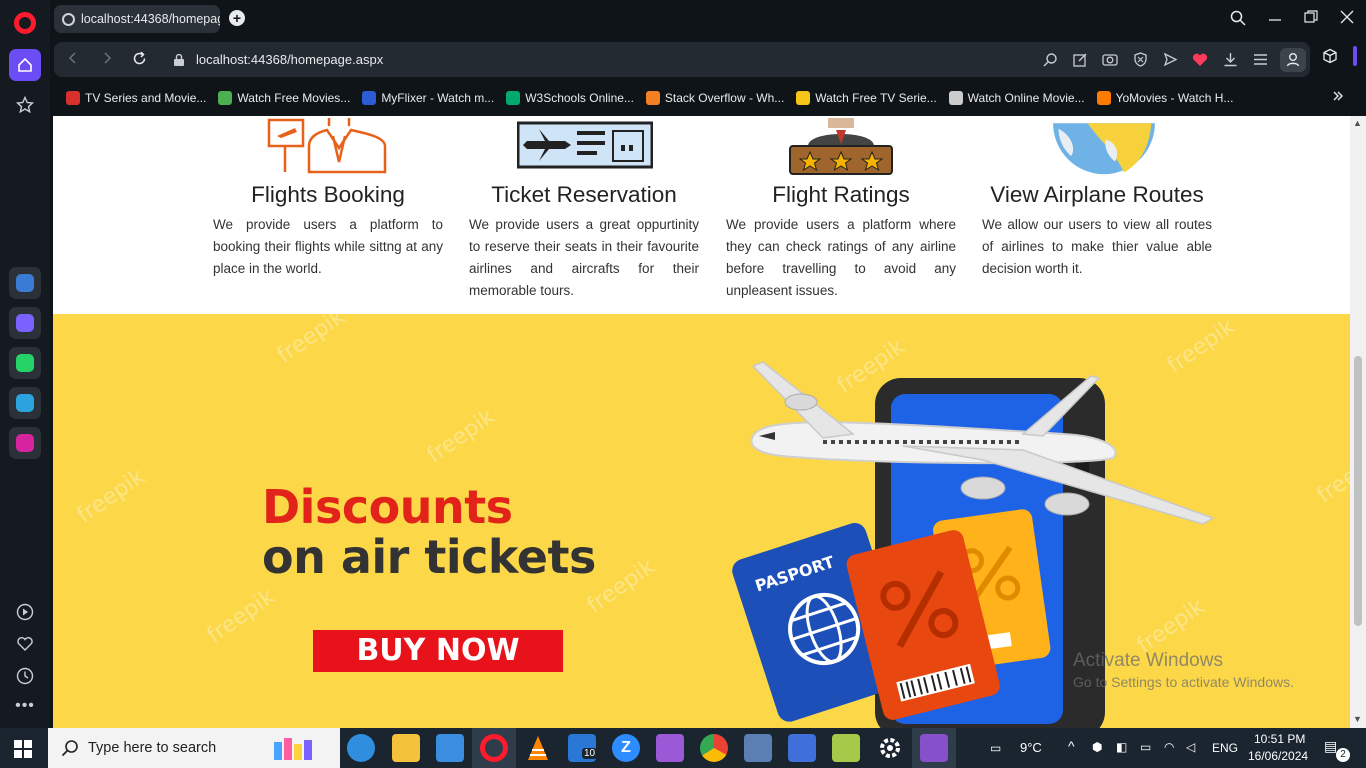 This screenshot has width=1366, height=768. I want to click on taskbar-search-input: Type here to search, so click(194, 748).